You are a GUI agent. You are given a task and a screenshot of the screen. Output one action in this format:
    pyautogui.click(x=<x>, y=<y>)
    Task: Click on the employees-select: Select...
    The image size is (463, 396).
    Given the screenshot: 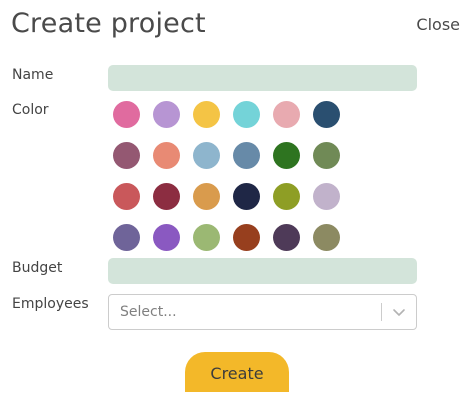 What is the action you would take?
    pyautogui.click(x=262, y=312)
    